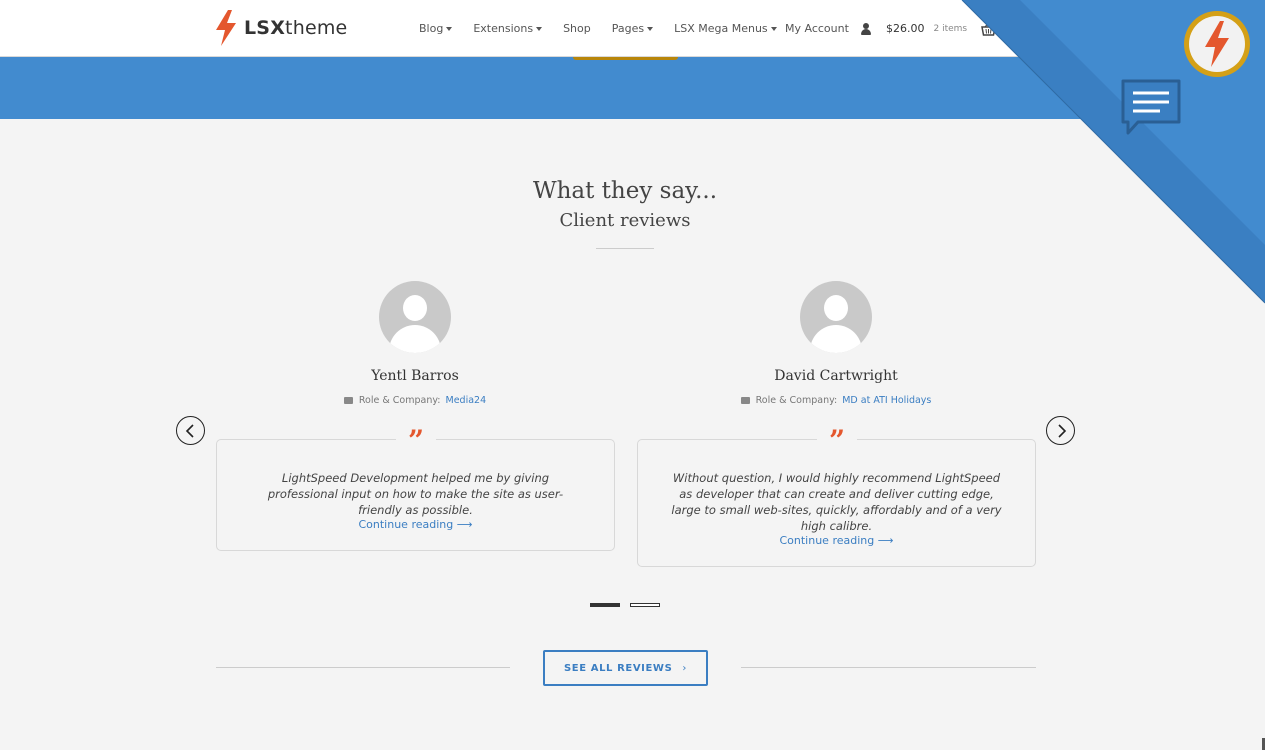 This screenshot has height=750, width=1265. Describe the element at coordinates (415, 376) in the screenshot. I see `reviewer-name: Yentl Barros` at that location.